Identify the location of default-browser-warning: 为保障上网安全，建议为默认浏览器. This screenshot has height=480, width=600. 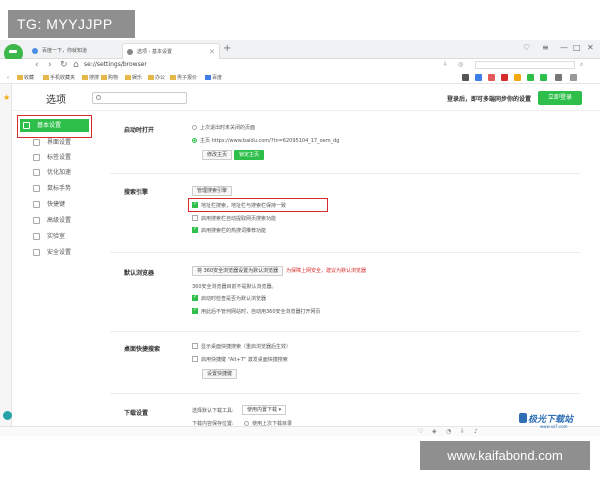
(326, 271).